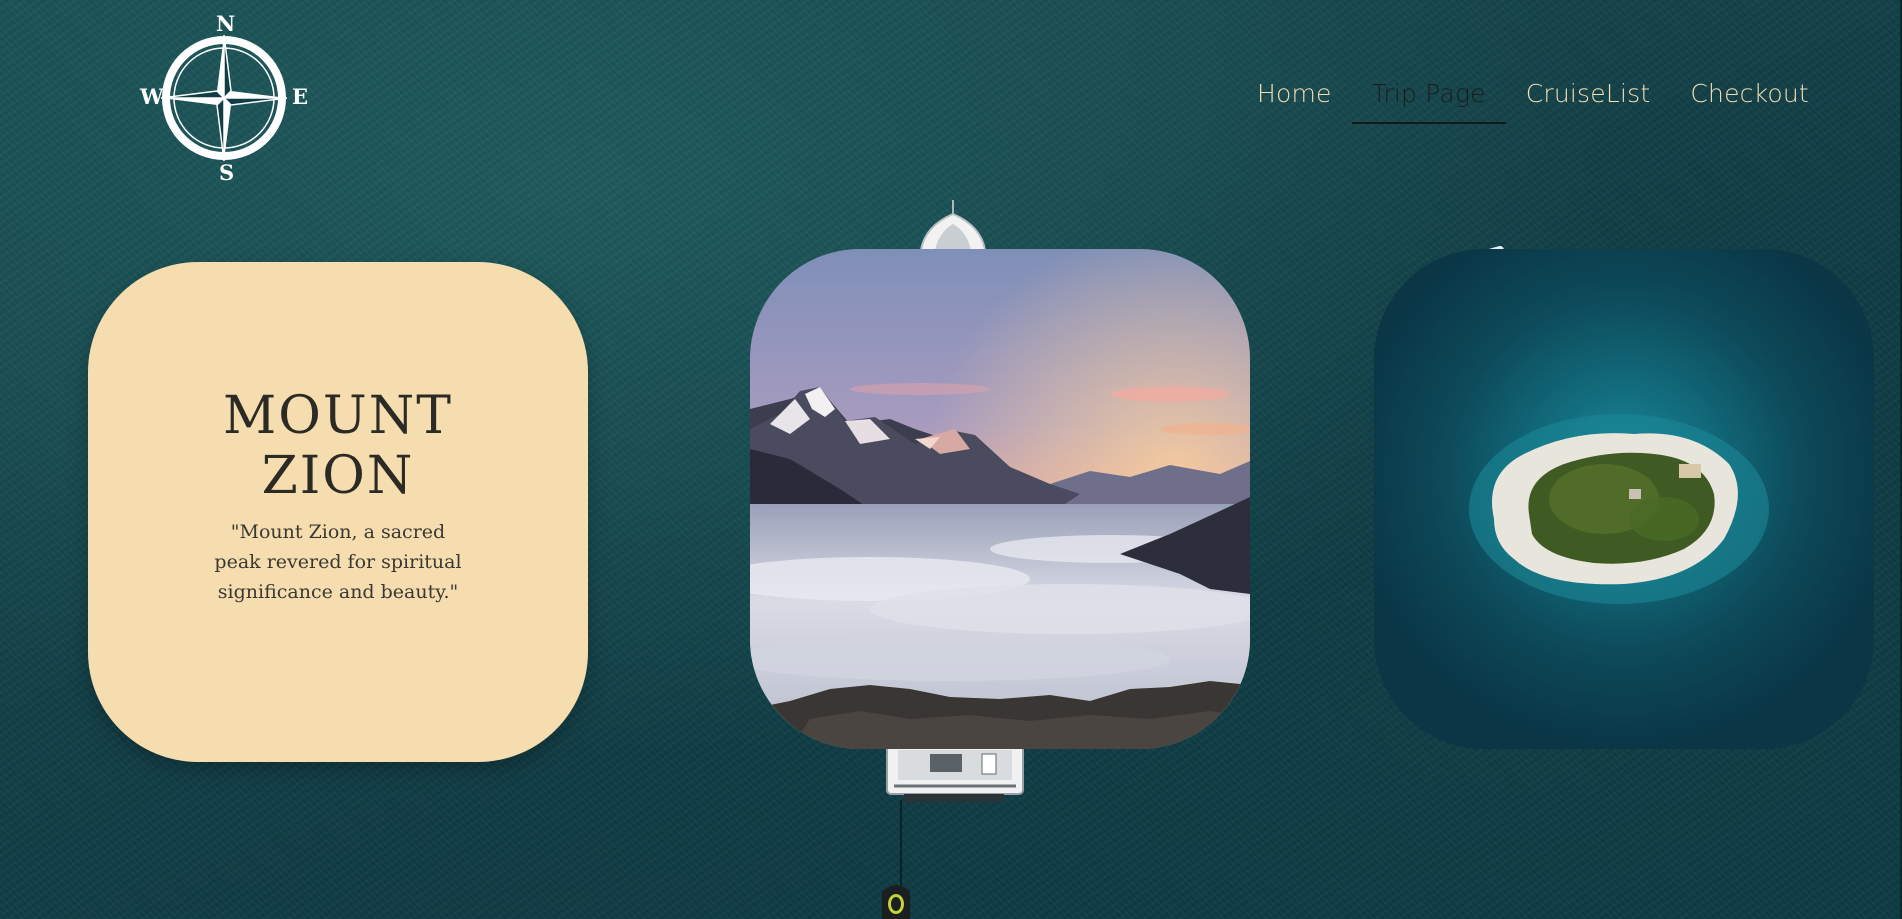 This screenshot has height=919, width=1902. I want to click on mountain-sunrise-image, so click(1000, 499).